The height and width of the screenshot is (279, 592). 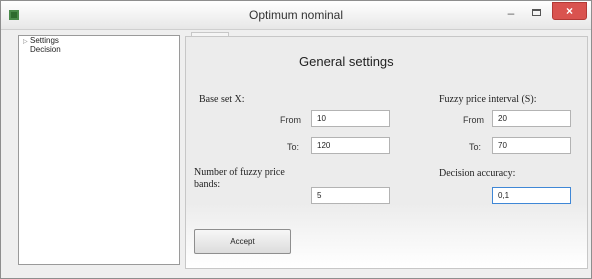 I want to click on fuzzy-from-input: 20, so click(x=531, y=118).